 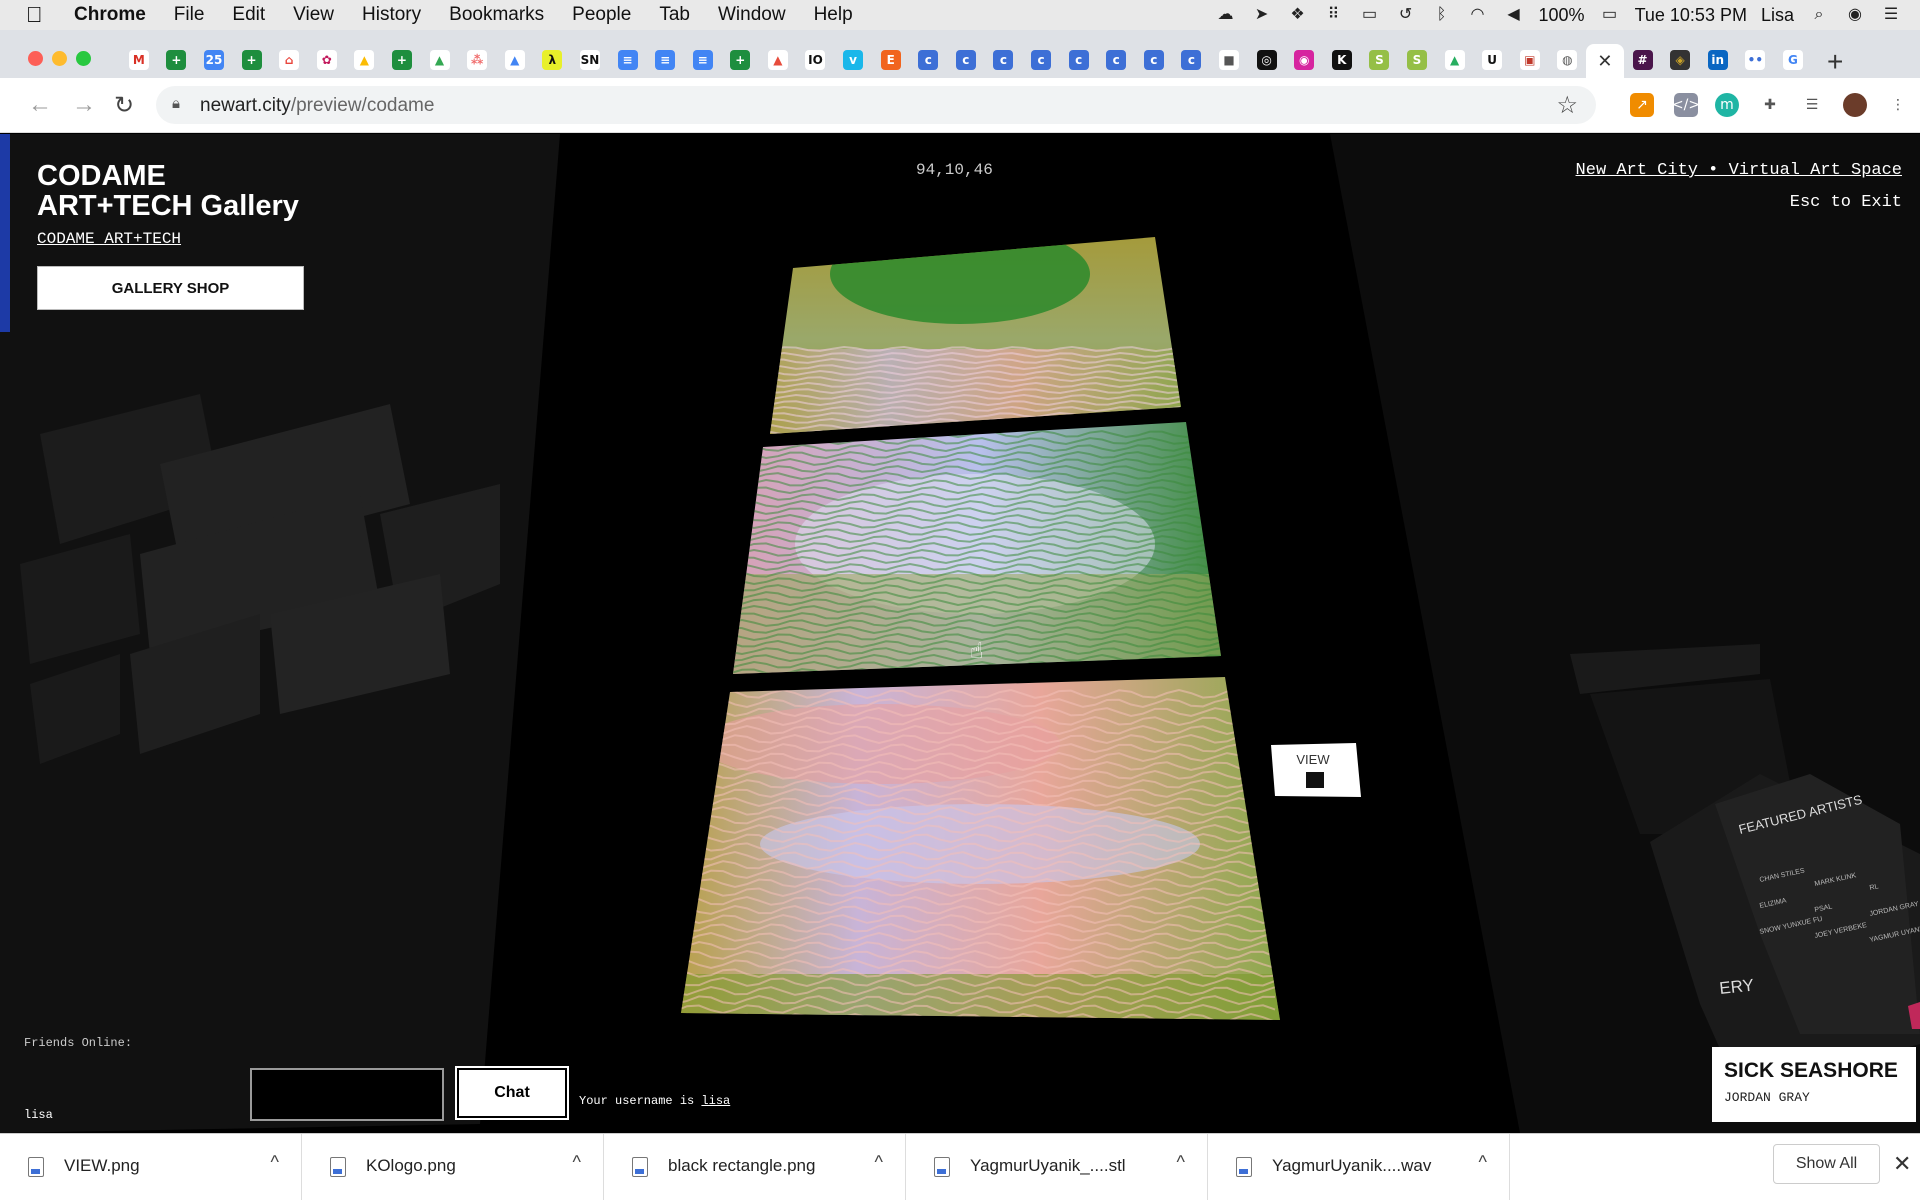 I want to click on artwork-info-card: SICK SEASHORE JORDAN GRAY, so click(x=1814, y=1084).